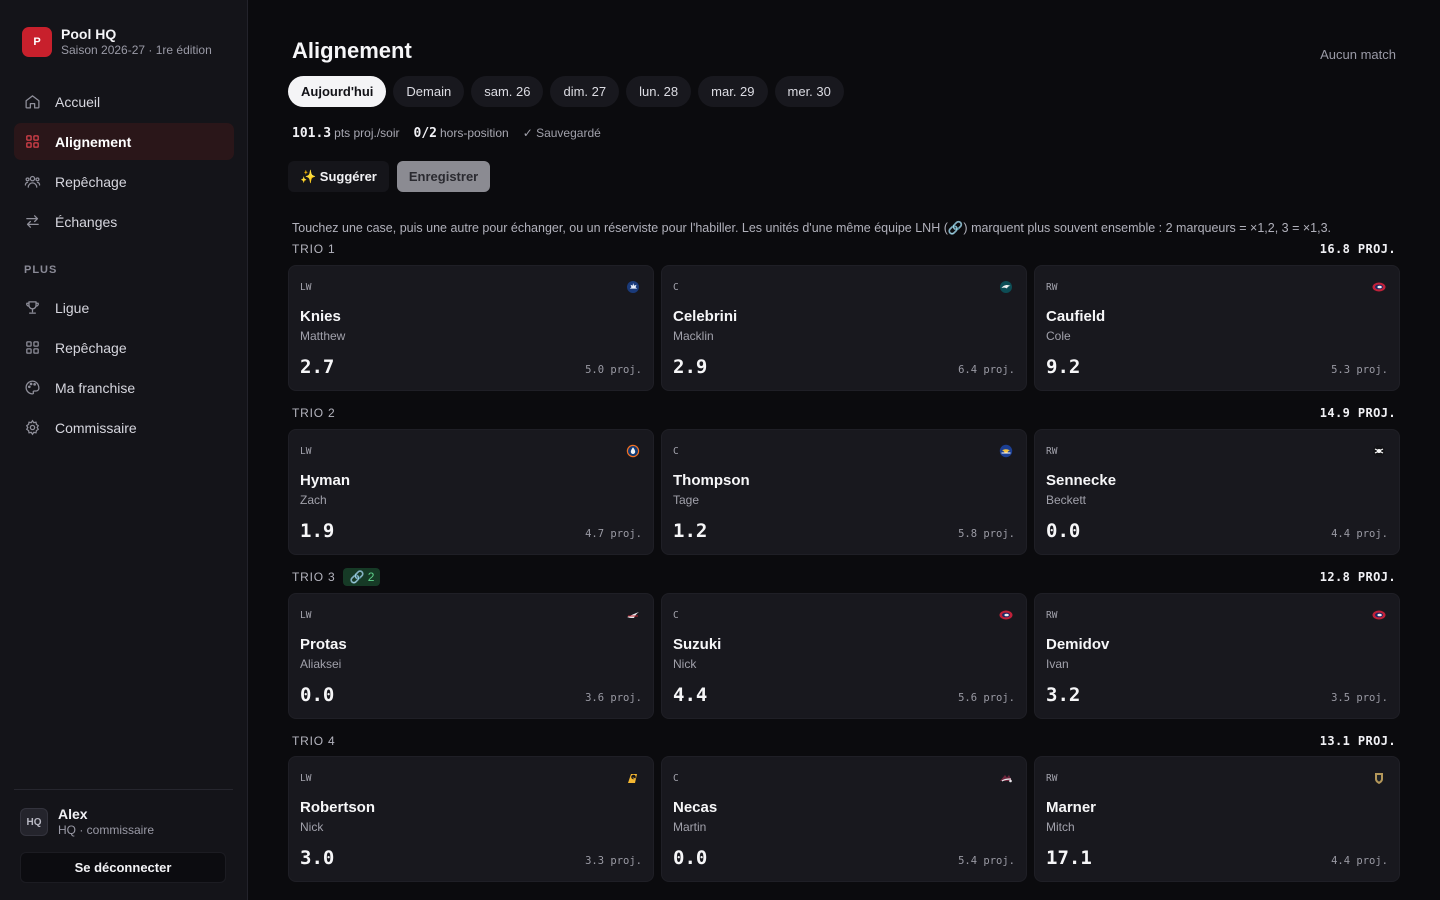 Image resolution: width=1440 pixels, height=900 pixels. I want to click on tab-dim-27: dim. 27, so click(585, 91).